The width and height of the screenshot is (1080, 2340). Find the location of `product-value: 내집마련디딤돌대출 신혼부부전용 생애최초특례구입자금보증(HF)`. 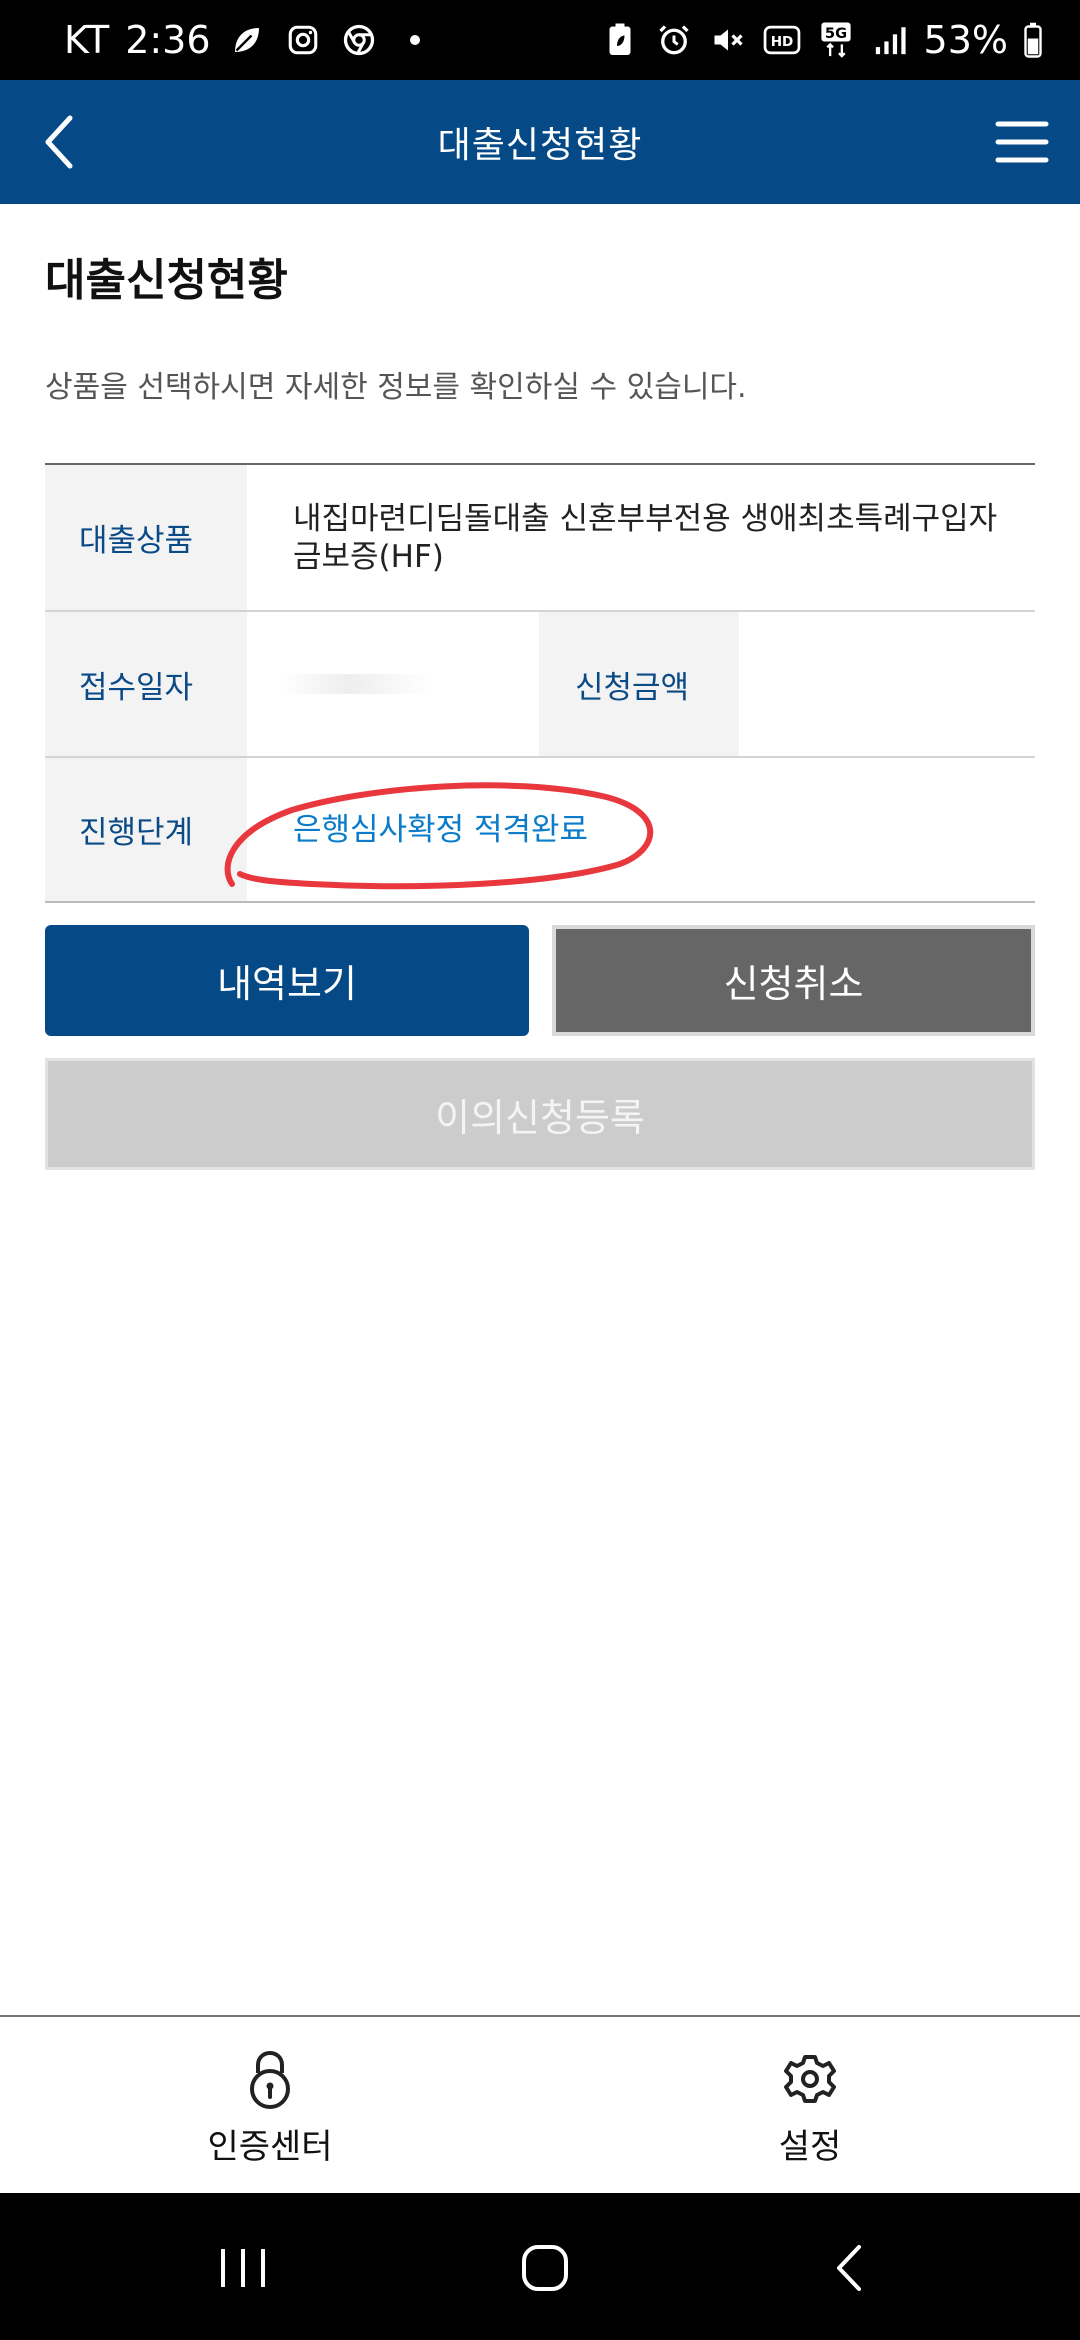

product-value: 내집마련디딤돌대출 신혼부부전용 생애최초특례구입자금보증(HF) is located at coordinates (645, 537).